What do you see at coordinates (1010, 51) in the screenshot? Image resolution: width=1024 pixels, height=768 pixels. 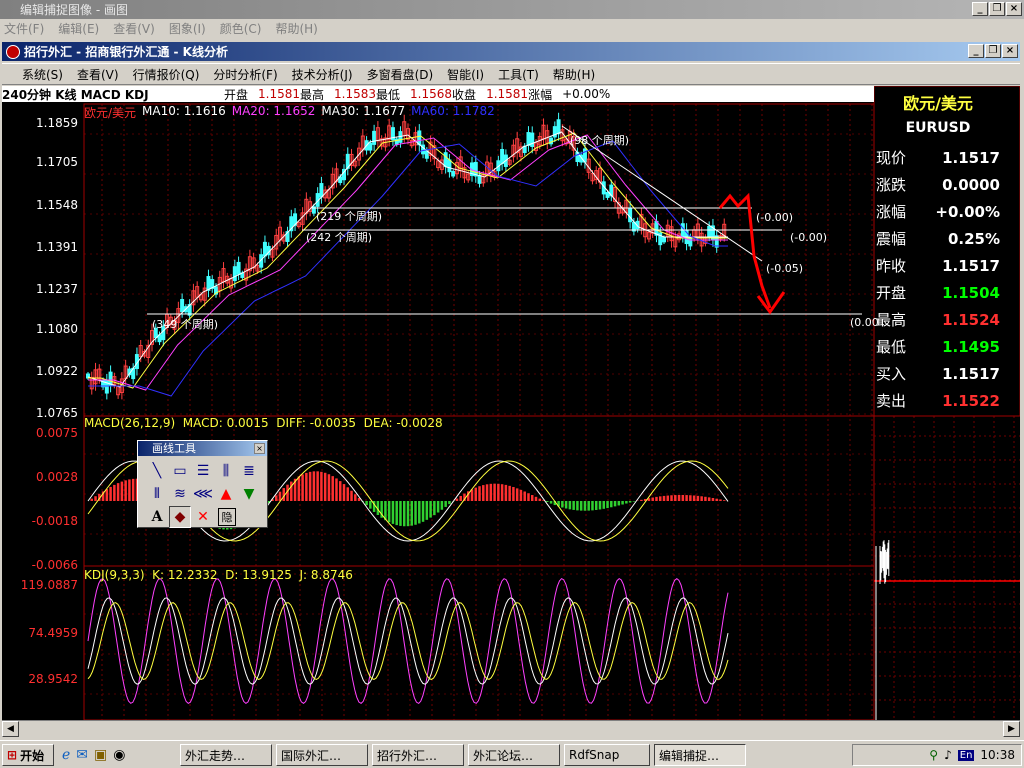 I see `child-close-icon: ×` at bounding box center [1010, 51].